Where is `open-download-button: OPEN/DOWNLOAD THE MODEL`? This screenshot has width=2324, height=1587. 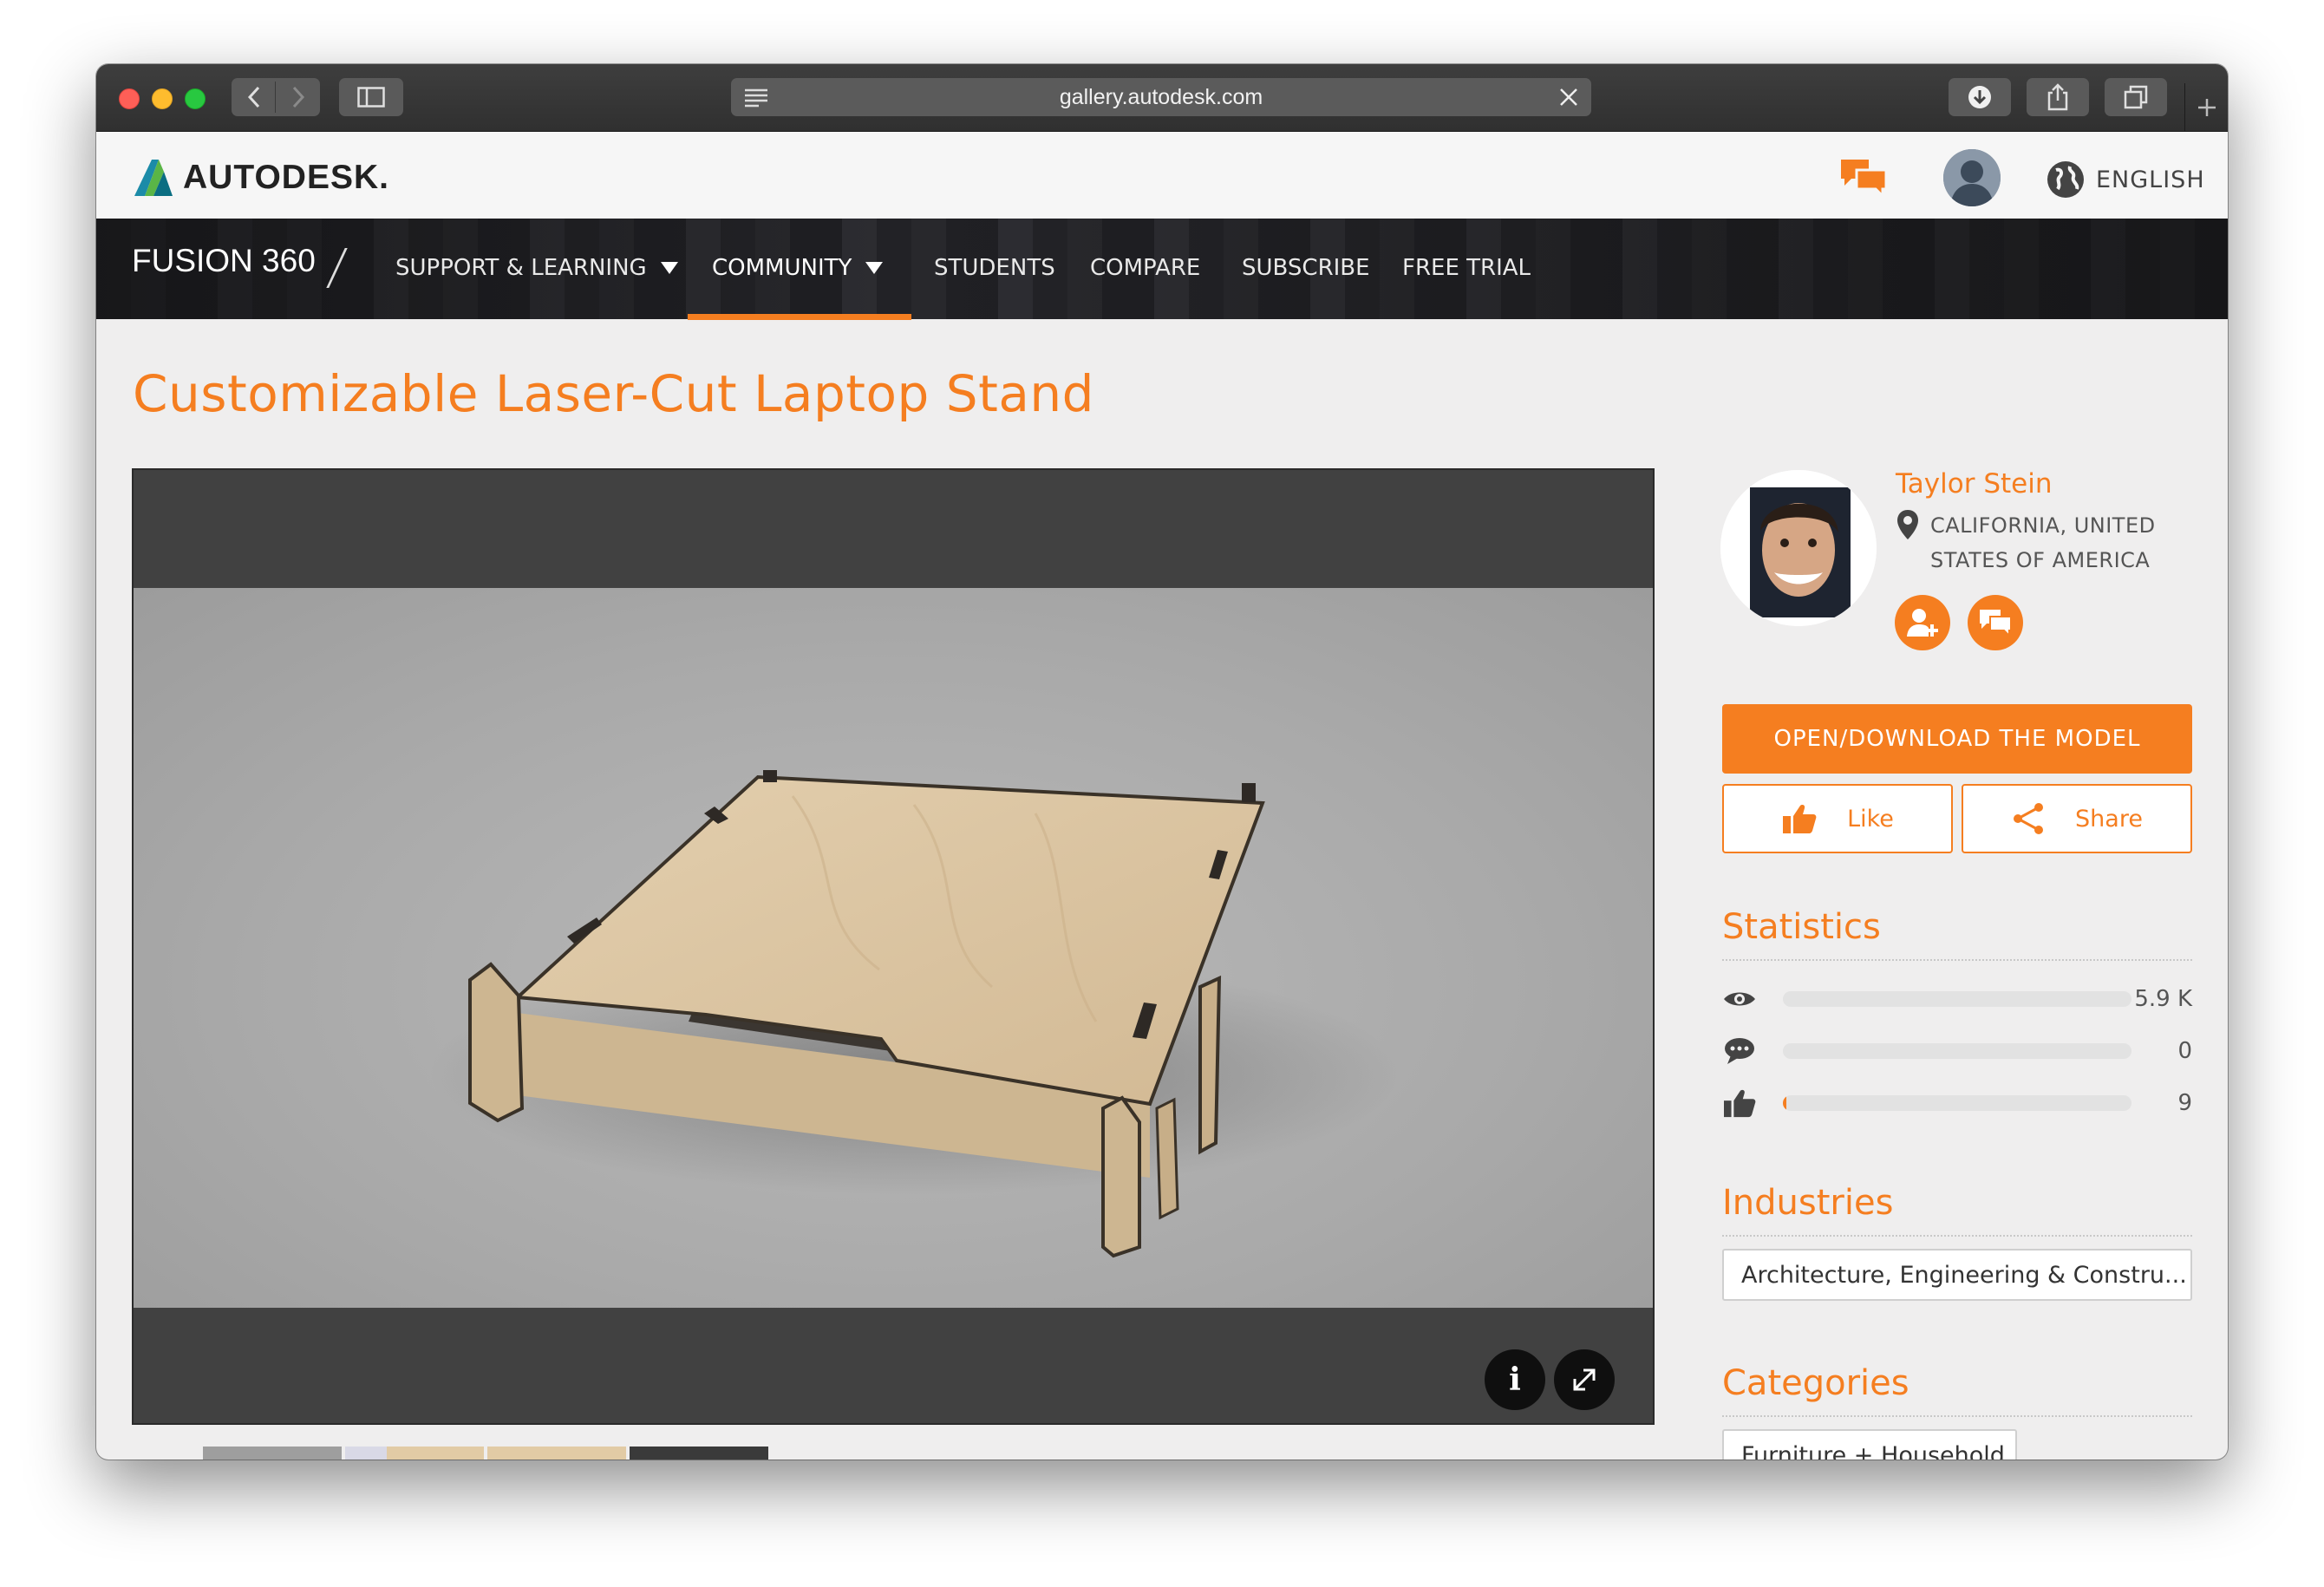
open-download-button: OPEN/DOWNLOAD THE MODEL is located at coordinates (1957, 739).